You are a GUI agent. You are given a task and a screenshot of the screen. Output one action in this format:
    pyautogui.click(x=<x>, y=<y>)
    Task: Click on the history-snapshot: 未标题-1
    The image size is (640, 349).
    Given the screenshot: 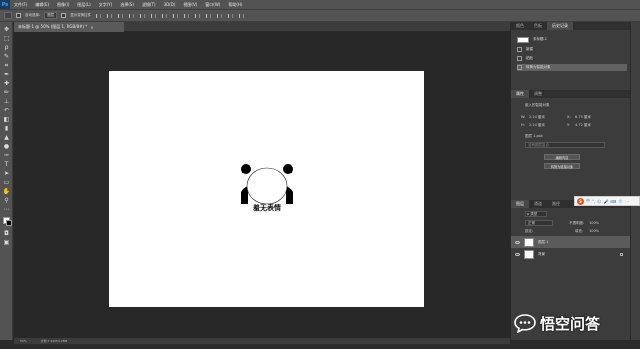 What is the action you would take?
    pyautogui.click(x=572, y=39)
    